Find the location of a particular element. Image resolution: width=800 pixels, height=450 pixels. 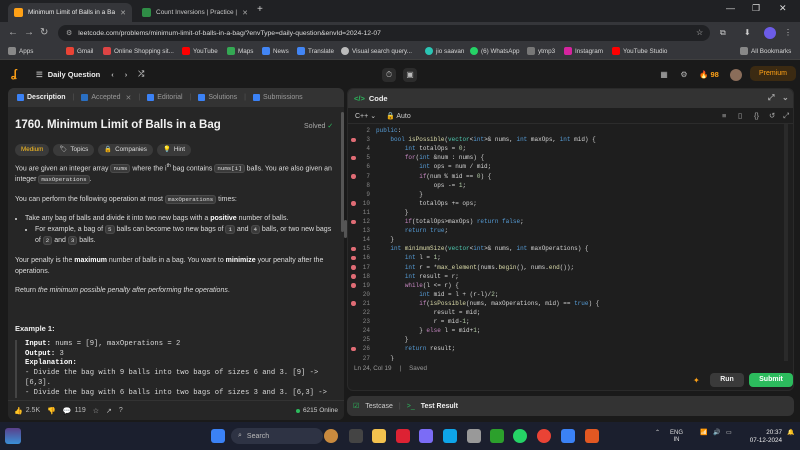

code-line: 25 } is located at coordinates (568, 339).